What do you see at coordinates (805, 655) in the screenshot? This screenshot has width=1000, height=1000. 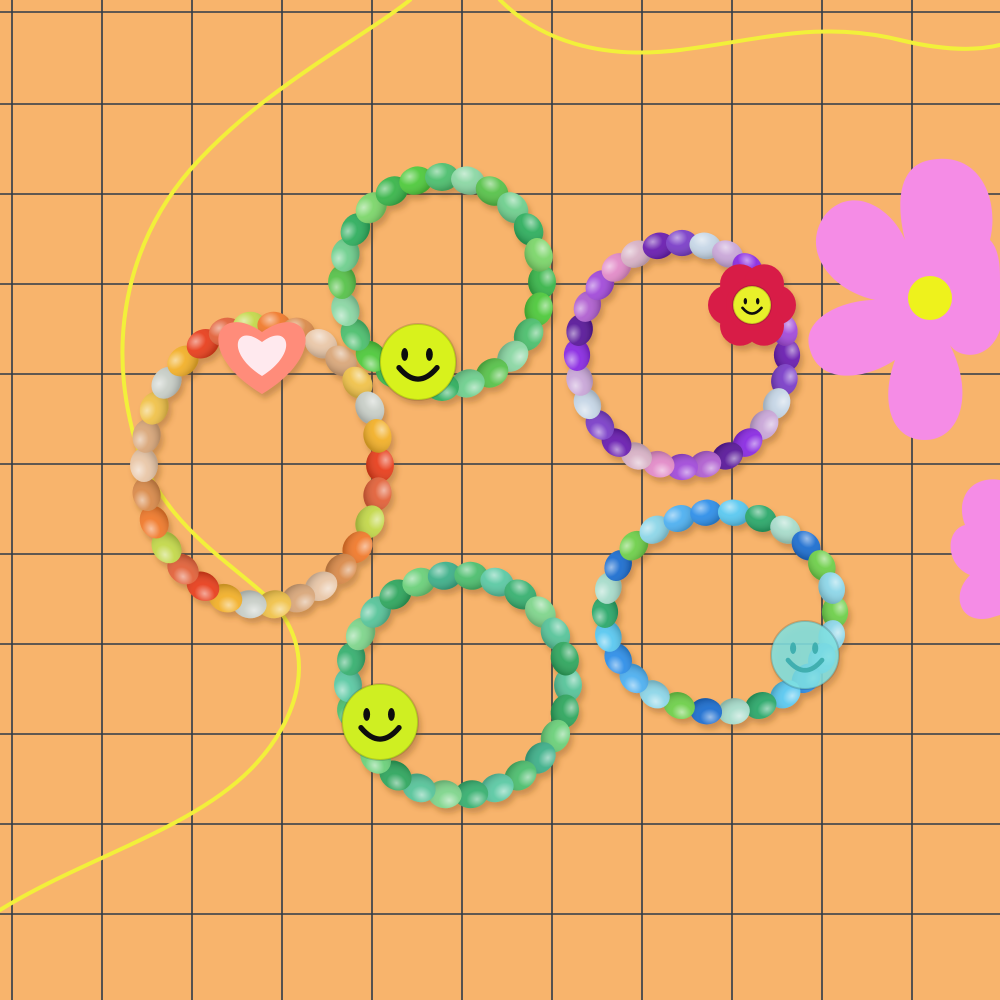 I see `clear-smiley-charm` at bounding box center [805, 655].